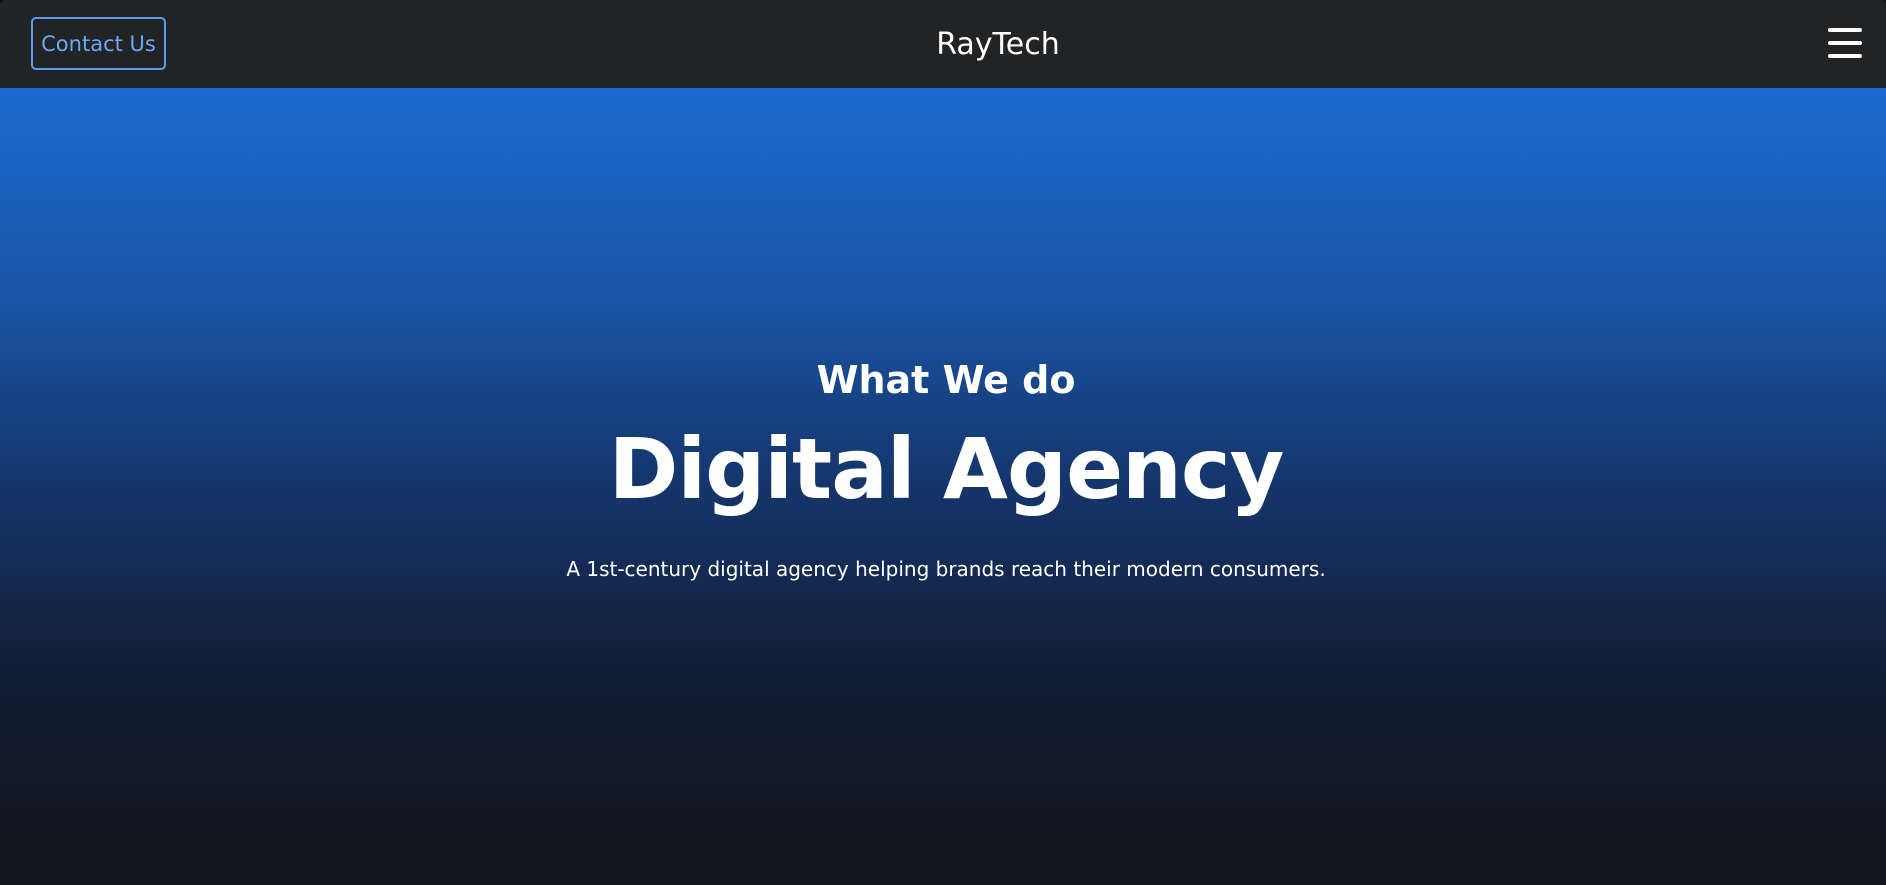  I want to click on brand-container: RayTech, so click(943, 44).